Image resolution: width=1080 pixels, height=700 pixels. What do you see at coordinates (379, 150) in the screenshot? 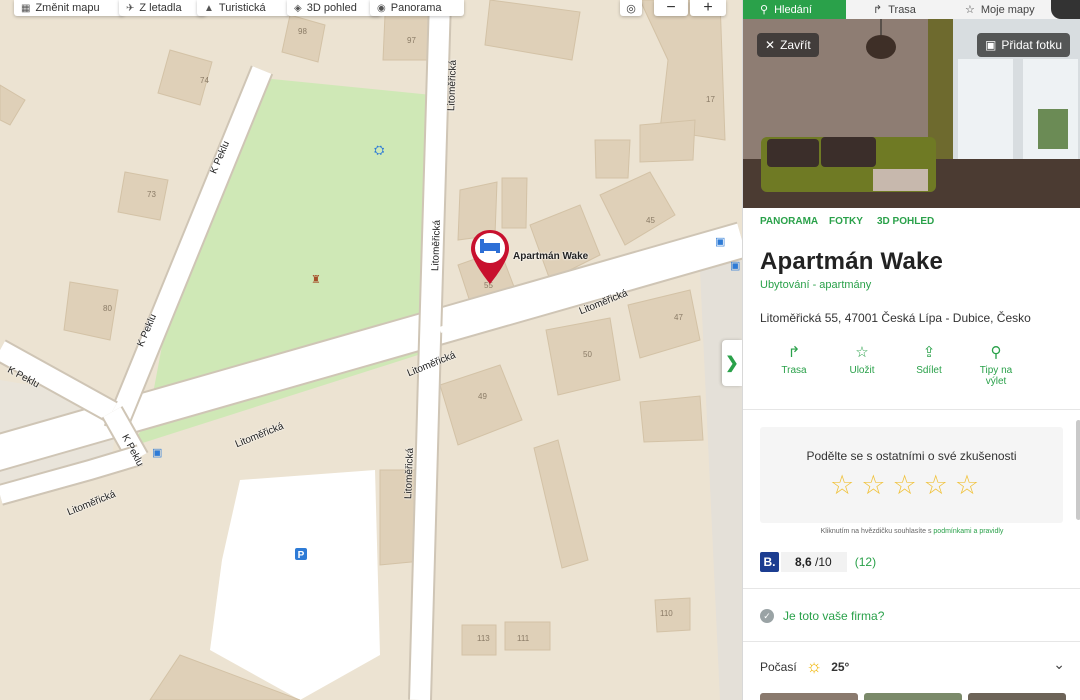
I see `playground-icon: ⛭` at bounding box center [379, 150].